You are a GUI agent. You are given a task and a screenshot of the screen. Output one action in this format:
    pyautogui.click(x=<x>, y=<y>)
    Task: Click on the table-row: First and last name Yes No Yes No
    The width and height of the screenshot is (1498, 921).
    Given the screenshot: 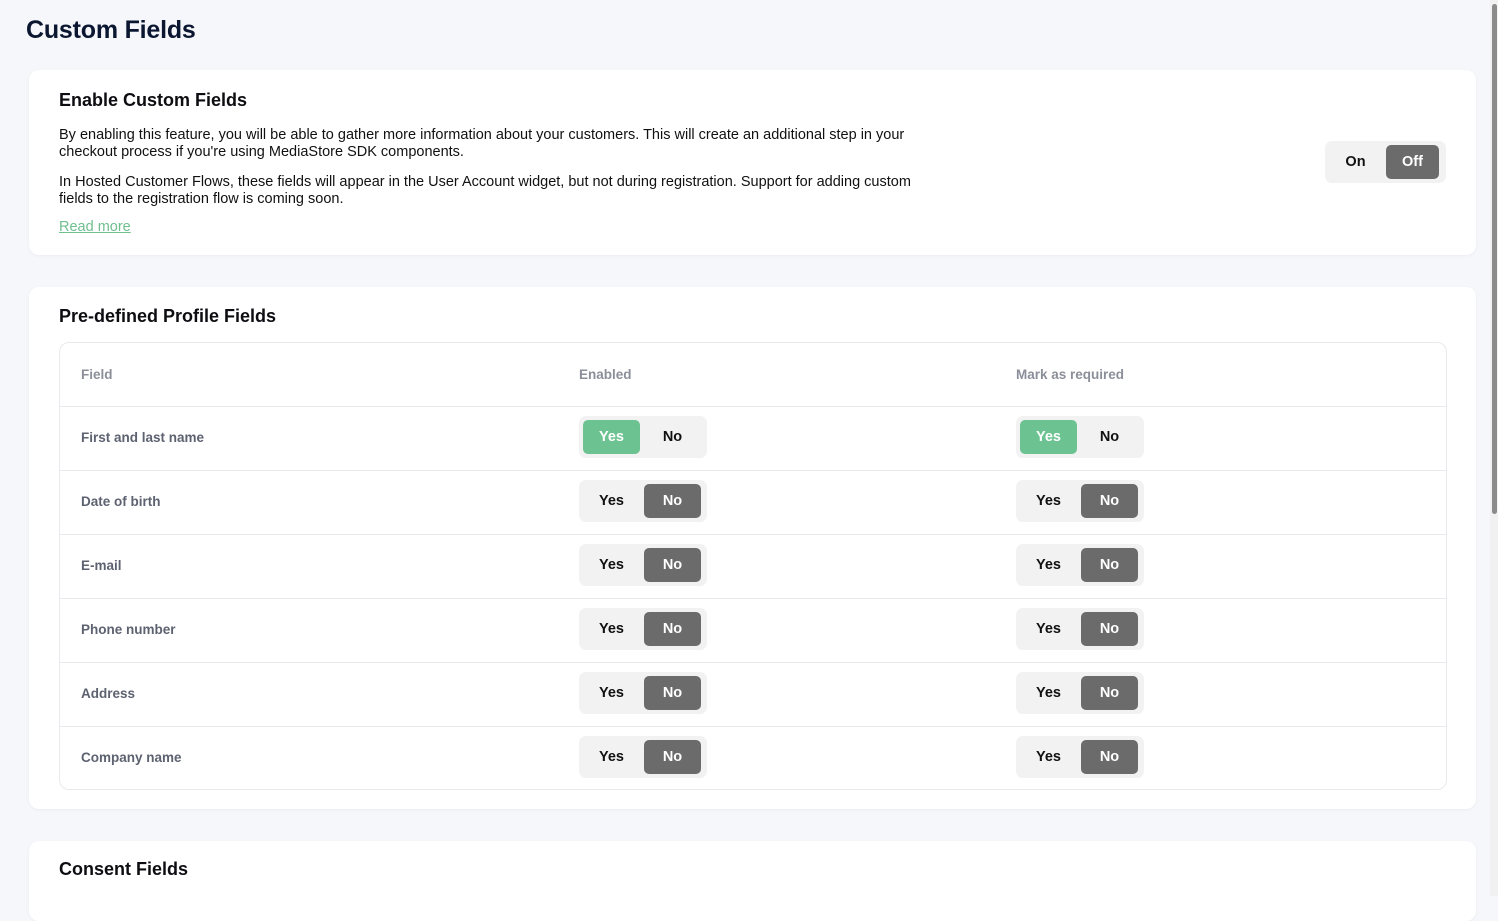 What is the action you would take?
    pyautogui.click(x=753, y=438)
    